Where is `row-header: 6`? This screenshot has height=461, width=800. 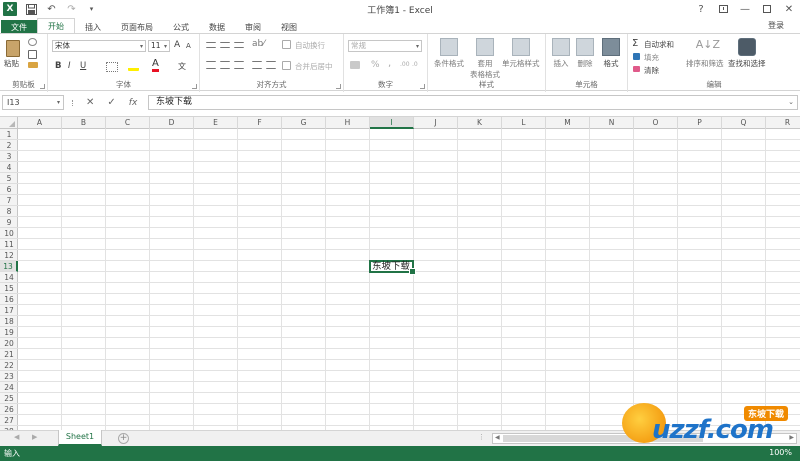 row-header: 6 is located at coordinates (9, 189).